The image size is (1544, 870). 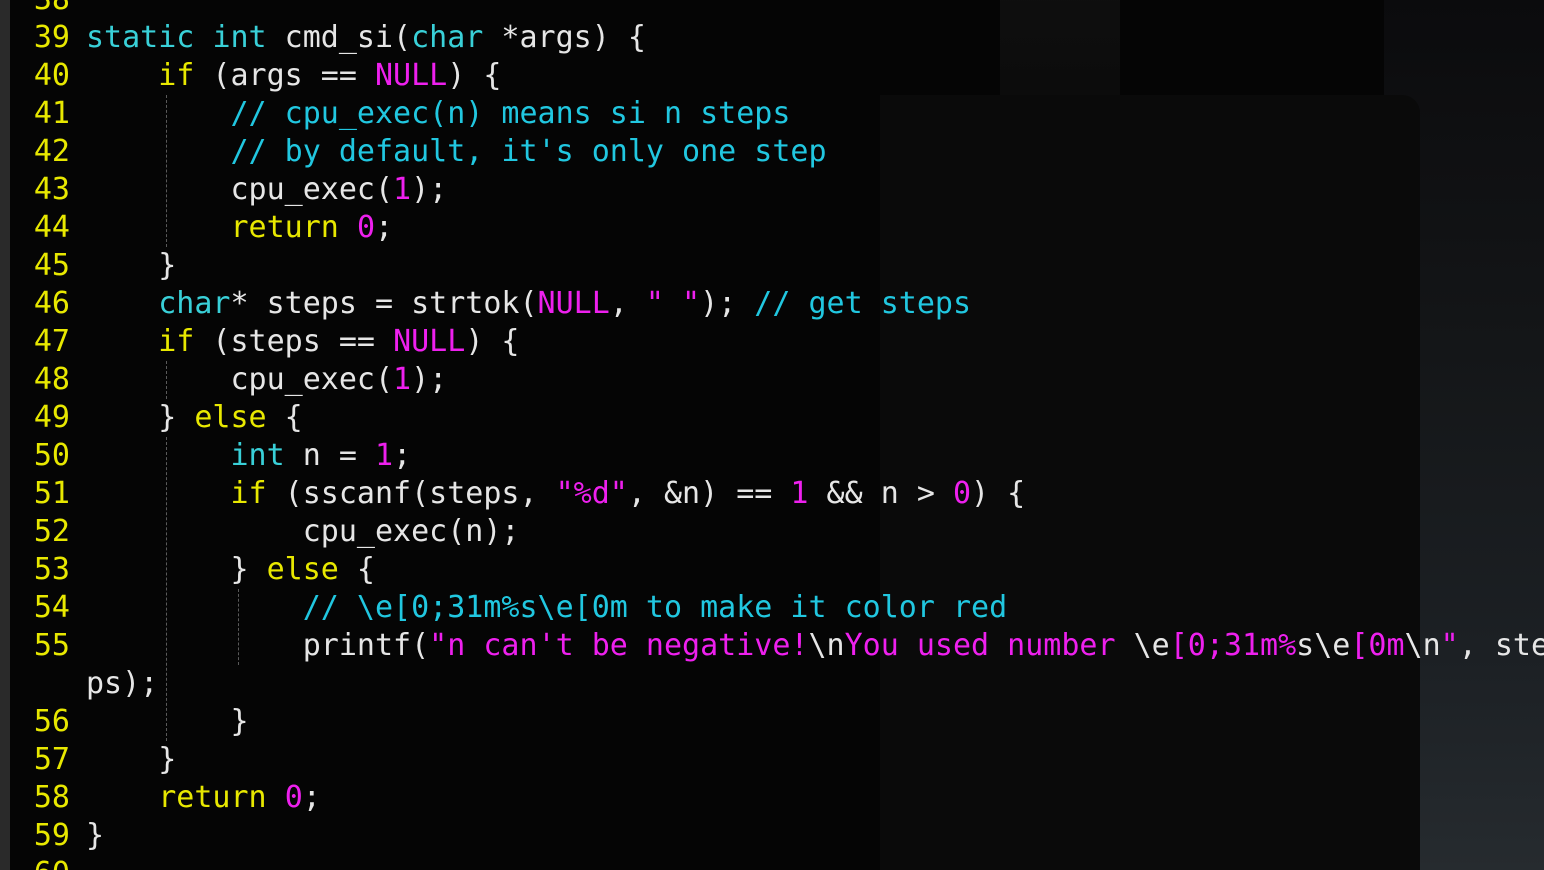 What do you see at coordinates (772, 418) in the screenshot?
I see `code-line: 49 } else {` at bounding box center [772, 418].